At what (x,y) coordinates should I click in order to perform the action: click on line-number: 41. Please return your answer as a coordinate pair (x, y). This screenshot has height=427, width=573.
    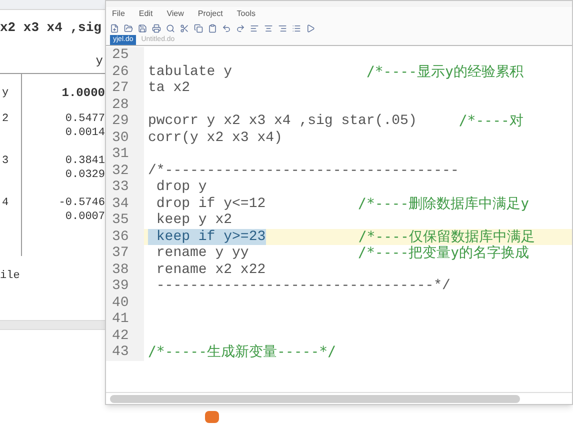
    Looking at the image, I should click on (120, 319).